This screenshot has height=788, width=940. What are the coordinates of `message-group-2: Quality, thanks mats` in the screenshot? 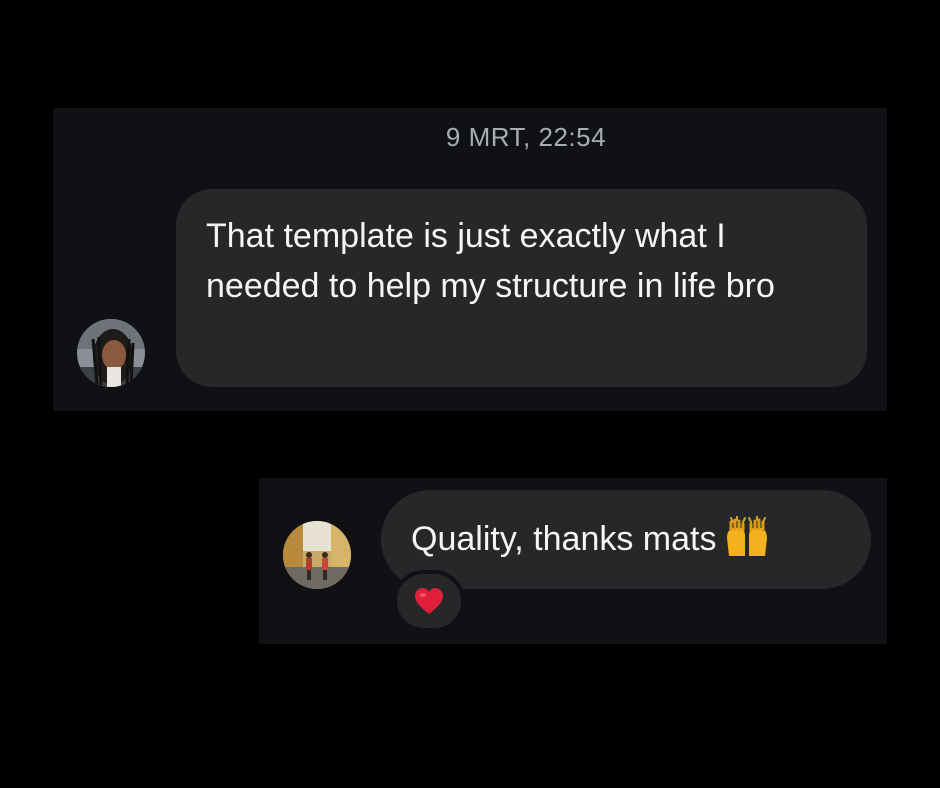 It's located at (573, 561).